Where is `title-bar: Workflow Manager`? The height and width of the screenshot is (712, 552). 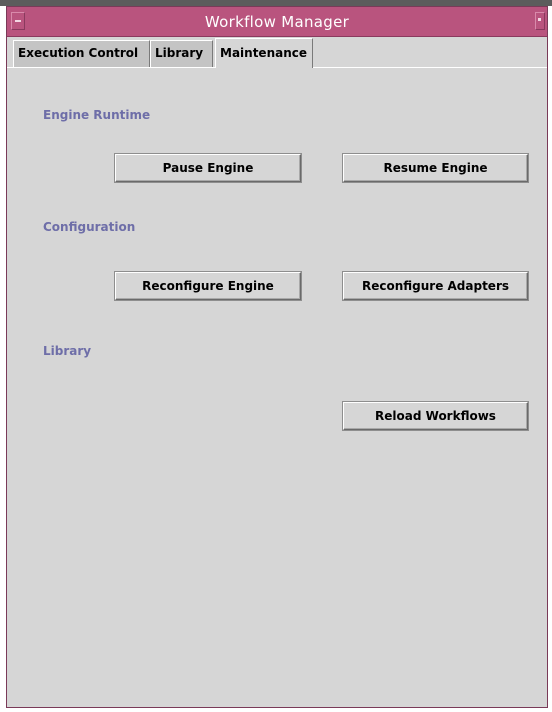
title-bar: Workflow Manager is located at coordinates (277, 22).